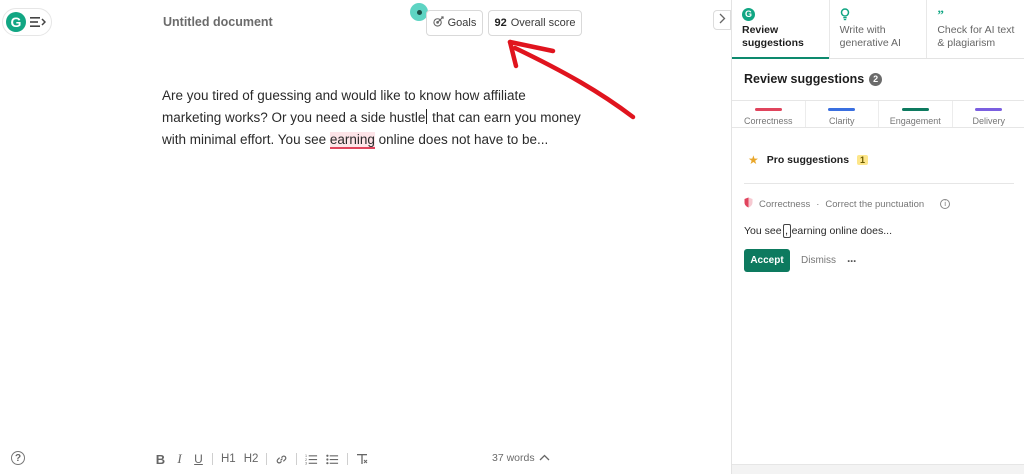  Describe the element at coordinates (875, 204) in the screenshot. I see `card-description: Correct the punctuation` at that location.